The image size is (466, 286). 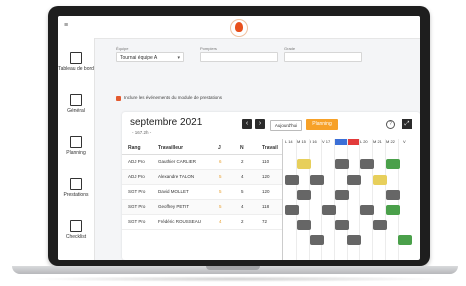 What do you see at coordinates (233, 268) in the screenshot?
I see `laptop-notch` at bounding box center [233, 268].